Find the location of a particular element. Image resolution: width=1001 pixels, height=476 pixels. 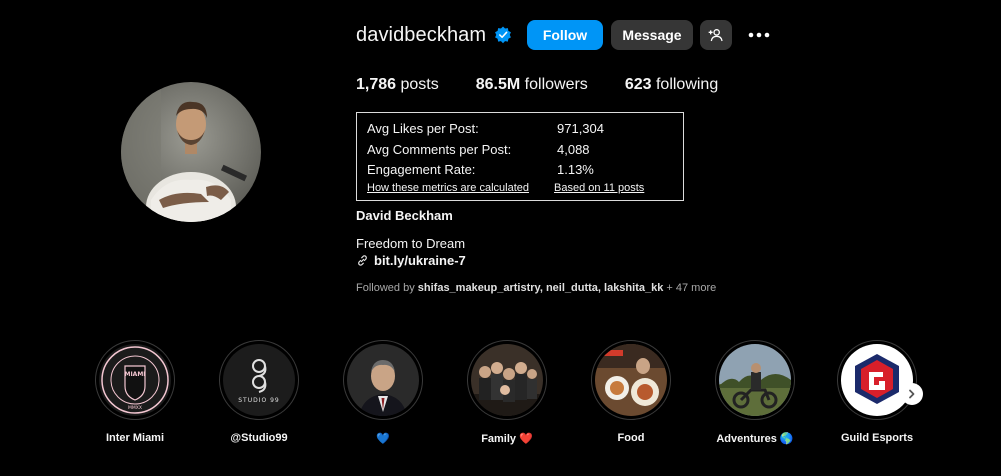

followers-stat: 86.5M followers is located at coordinates (532, 85).